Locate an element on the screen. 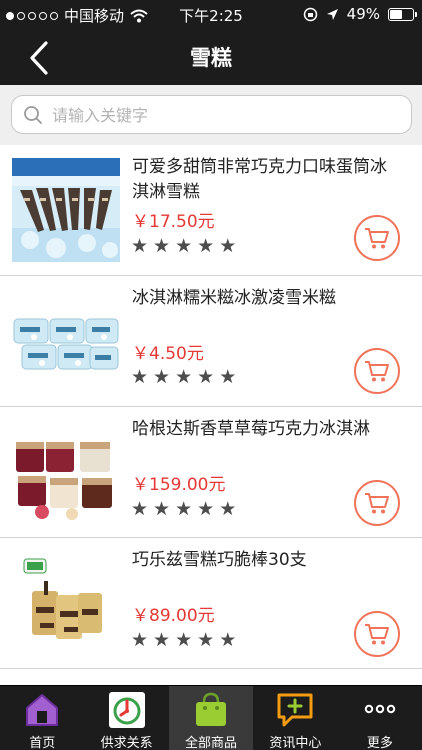 The width and height of the screenshot is (422, 750). tab-supply-demand: 供求关系 is located at coordinates (126, 718).